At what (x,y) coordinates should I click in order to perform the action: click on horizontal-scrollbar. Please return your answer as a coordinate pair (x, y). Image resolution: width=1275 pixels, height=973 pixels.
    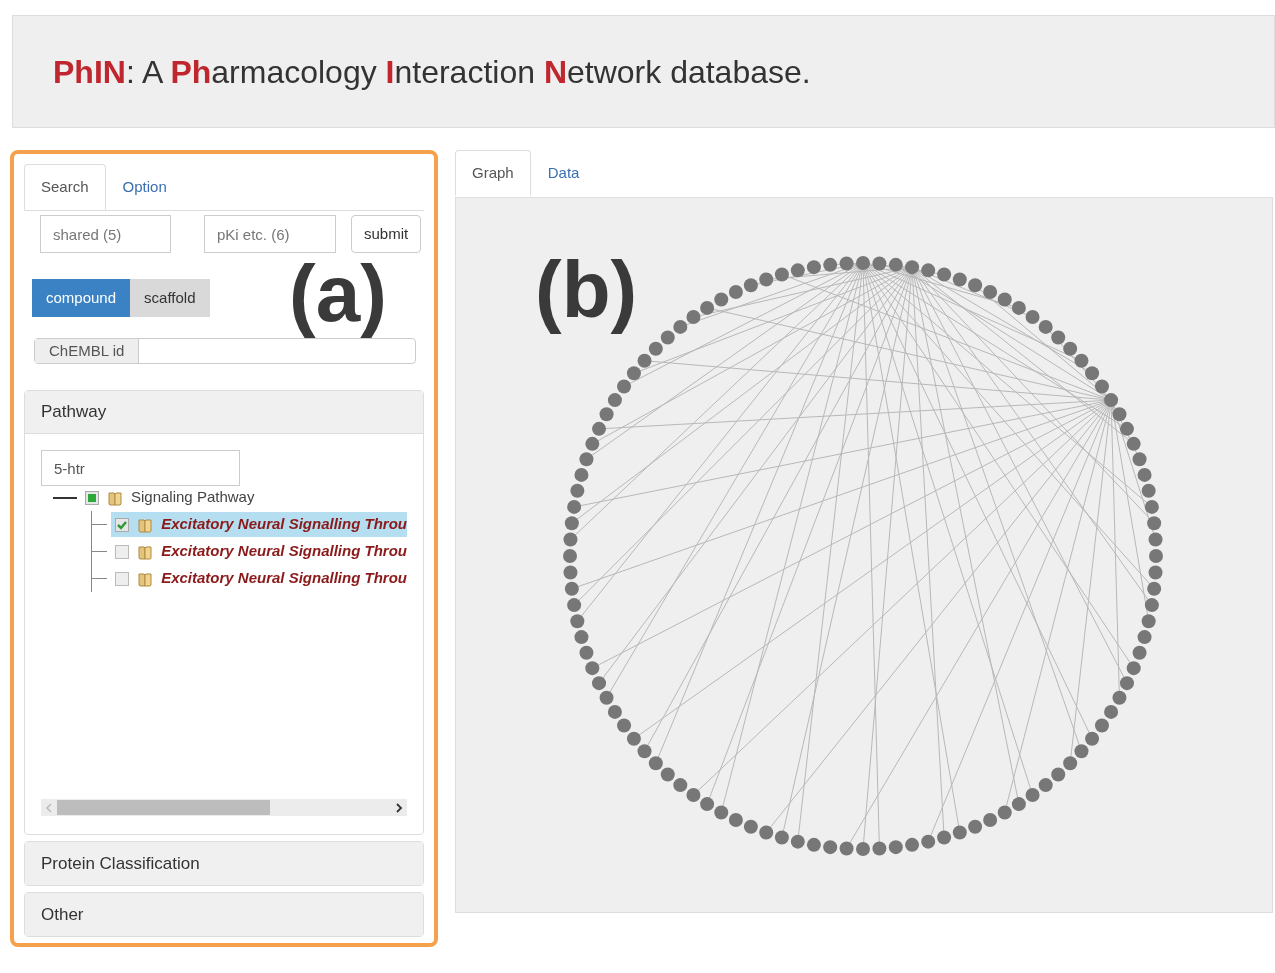
    Looking at the image, I should click on (224, 807).